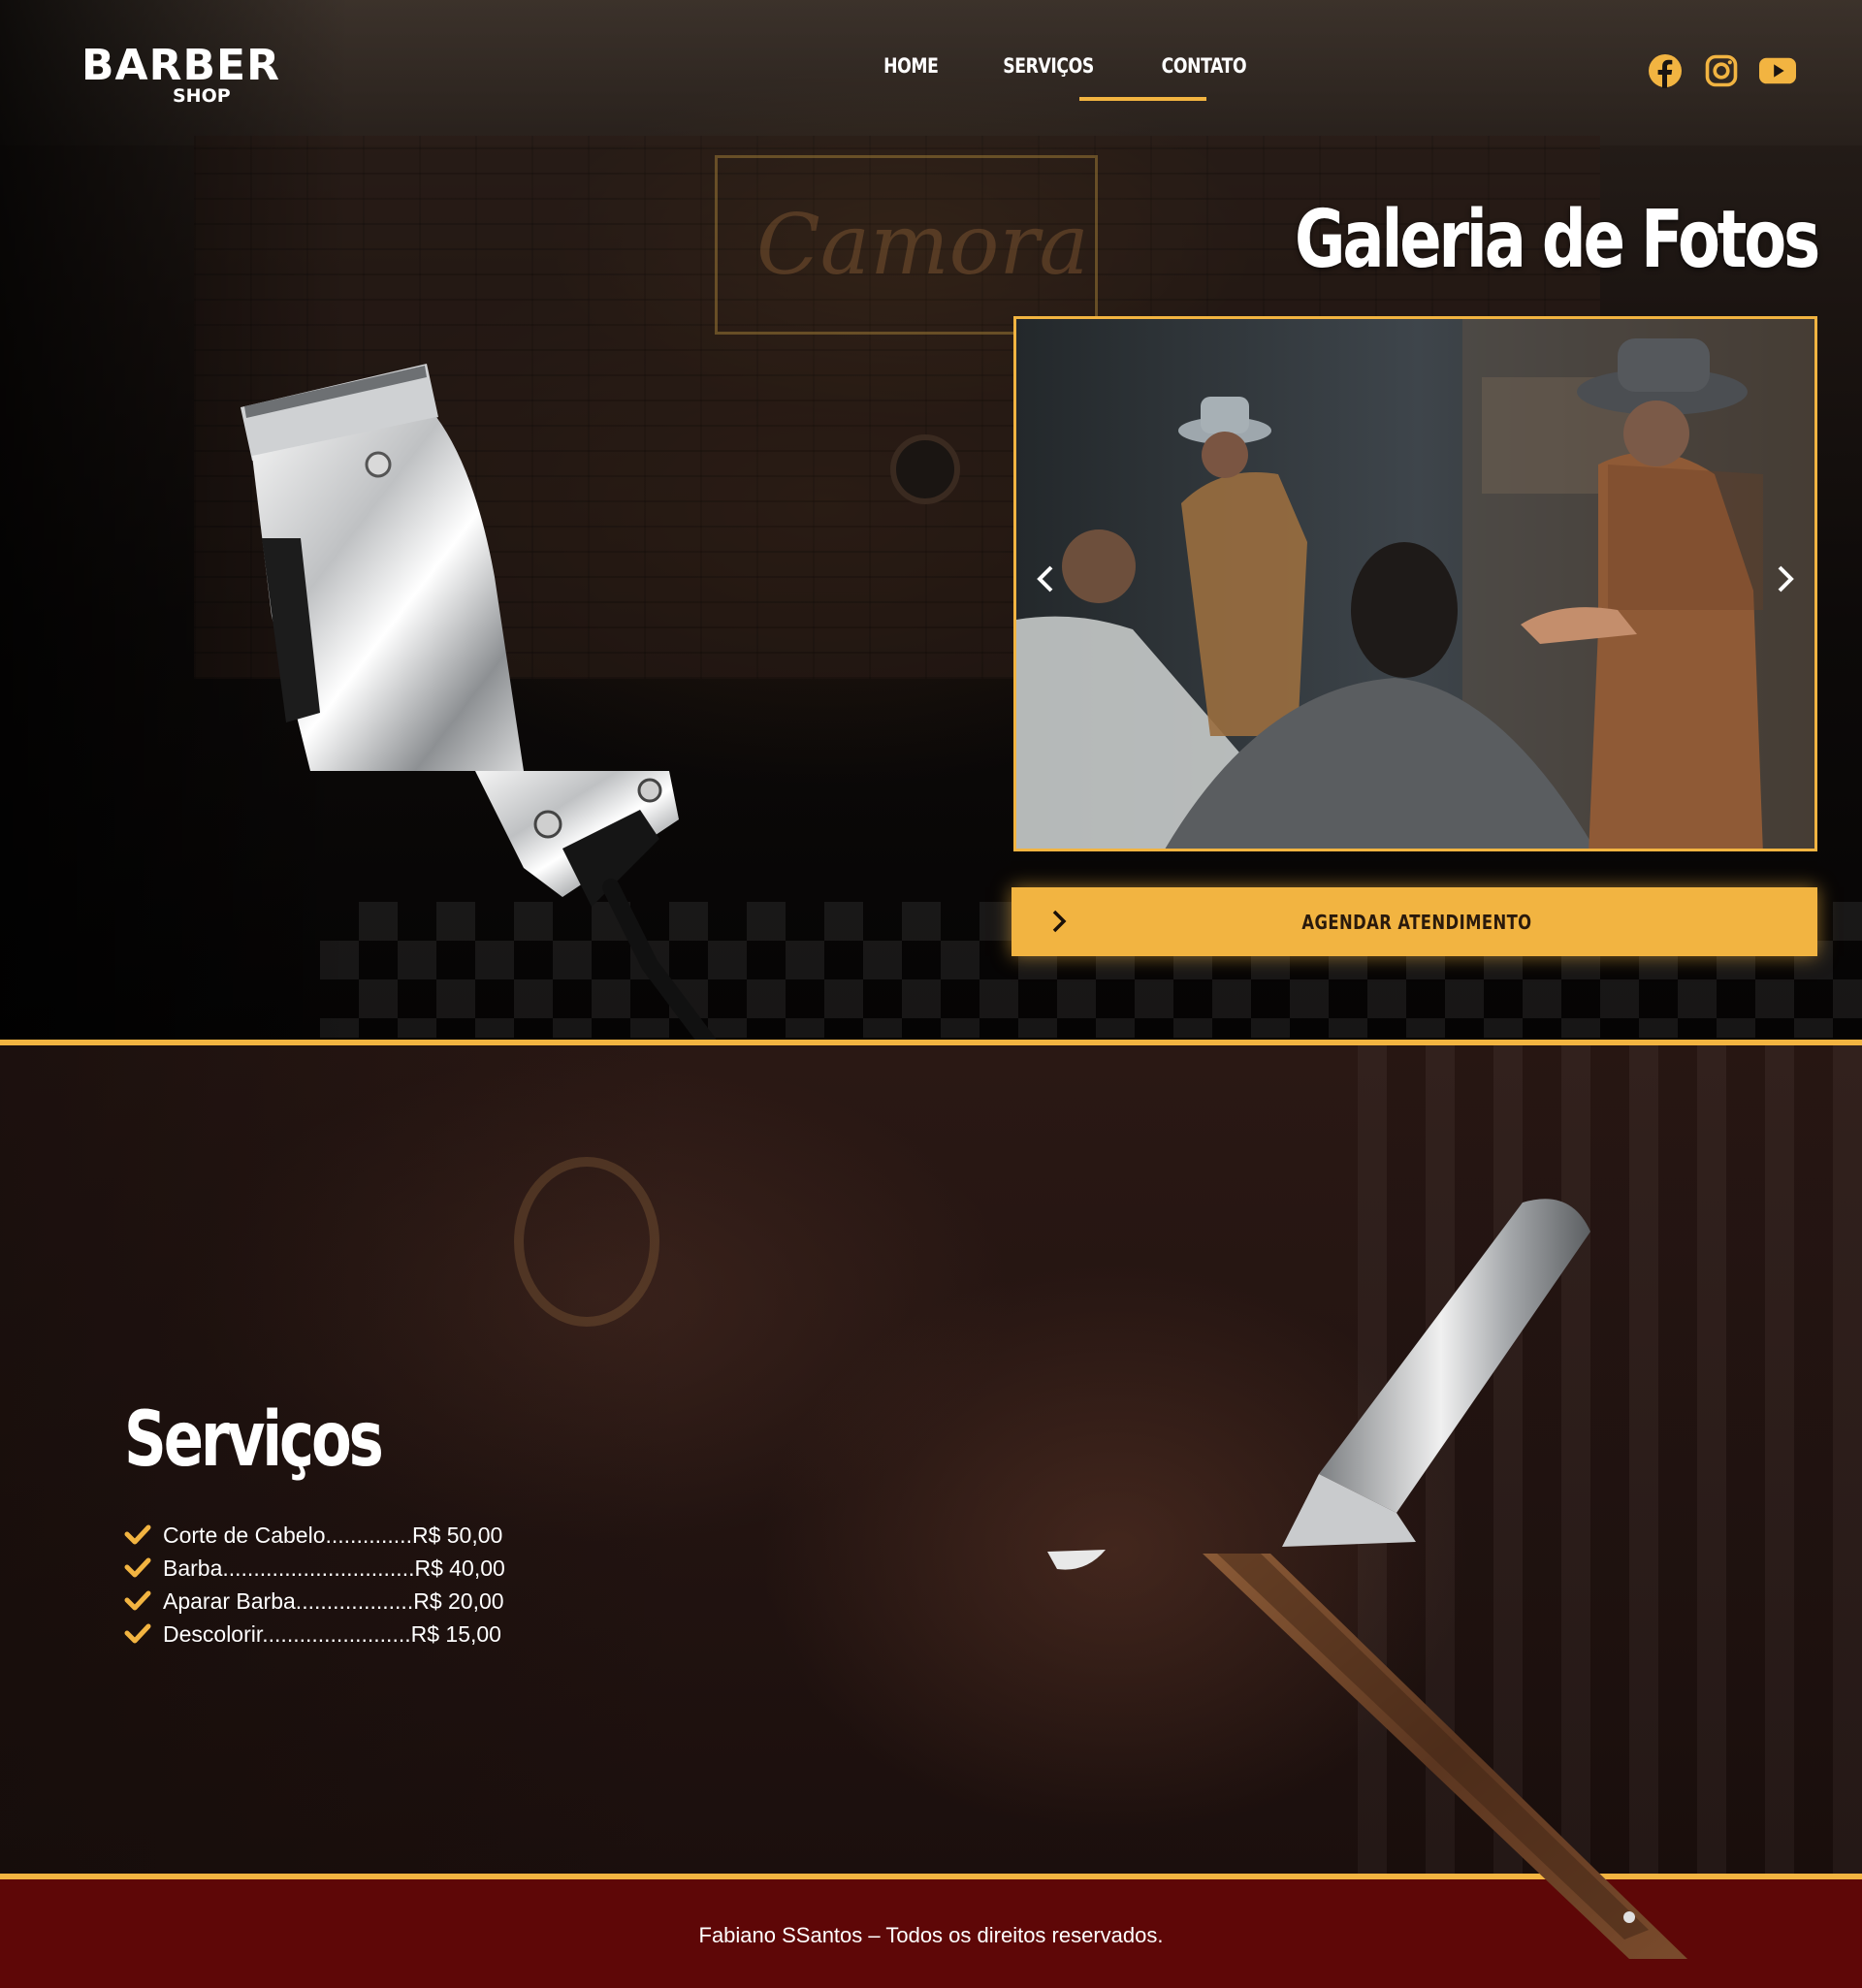 The height and width of the screenshot is (1988, 1862). Describe the element at coordinates (254, 1440) in the screenshot. I see `services-title: Serviços` at that location.